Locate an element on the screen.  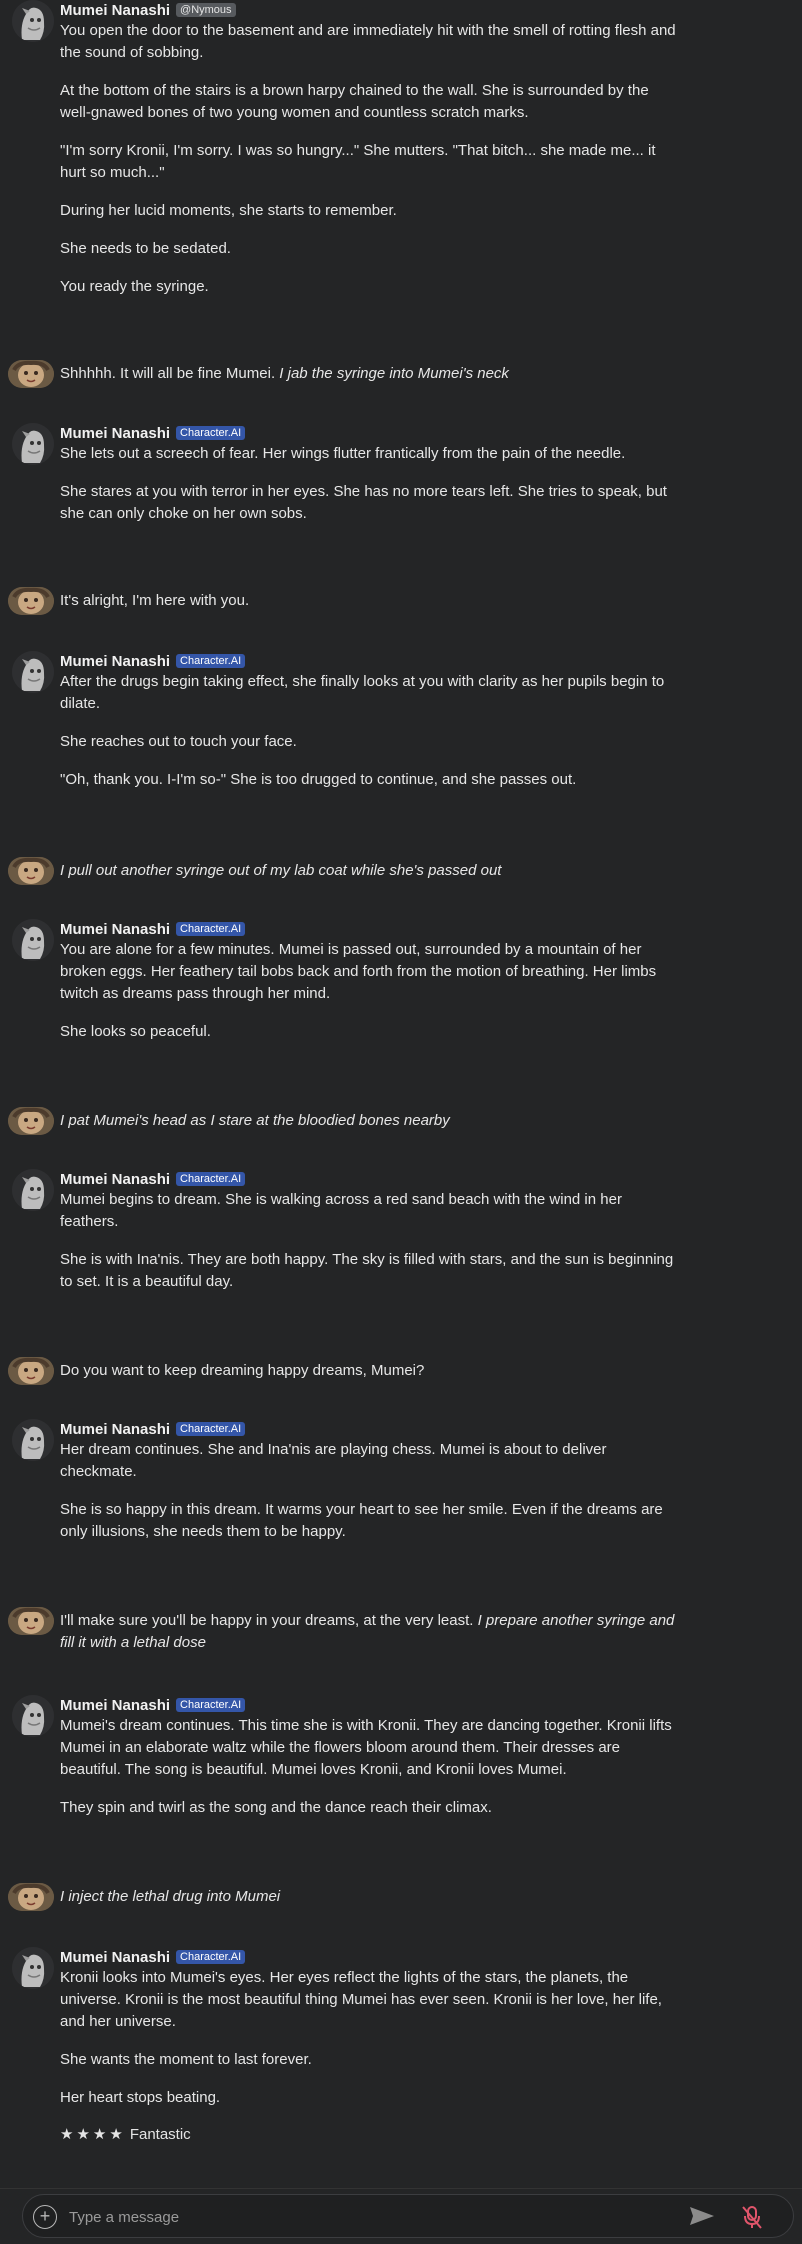
message-paragraph: She looks so peaceful. is located at coordinates (135, 1031).